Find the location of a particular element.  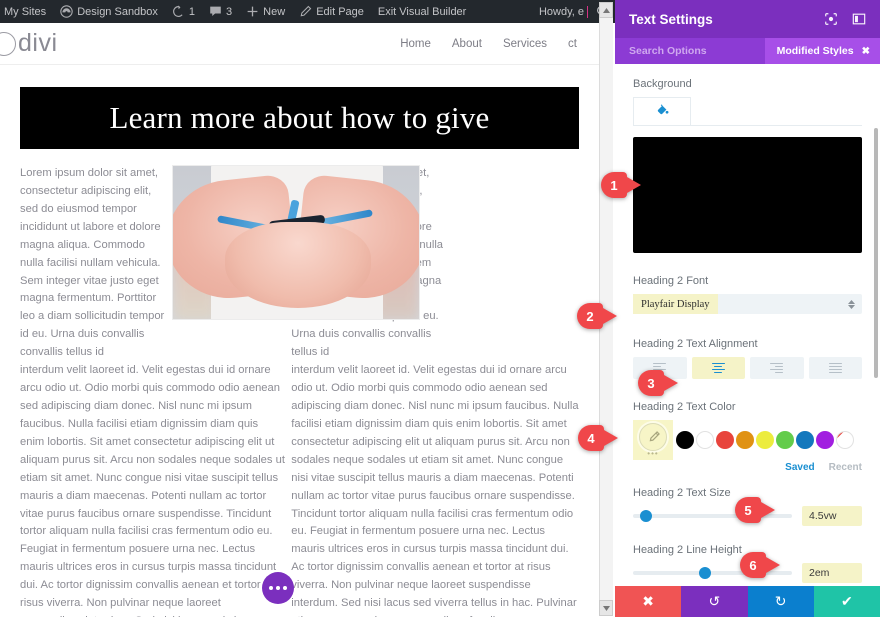

swatch-orange is located at coordinates (745, 440).